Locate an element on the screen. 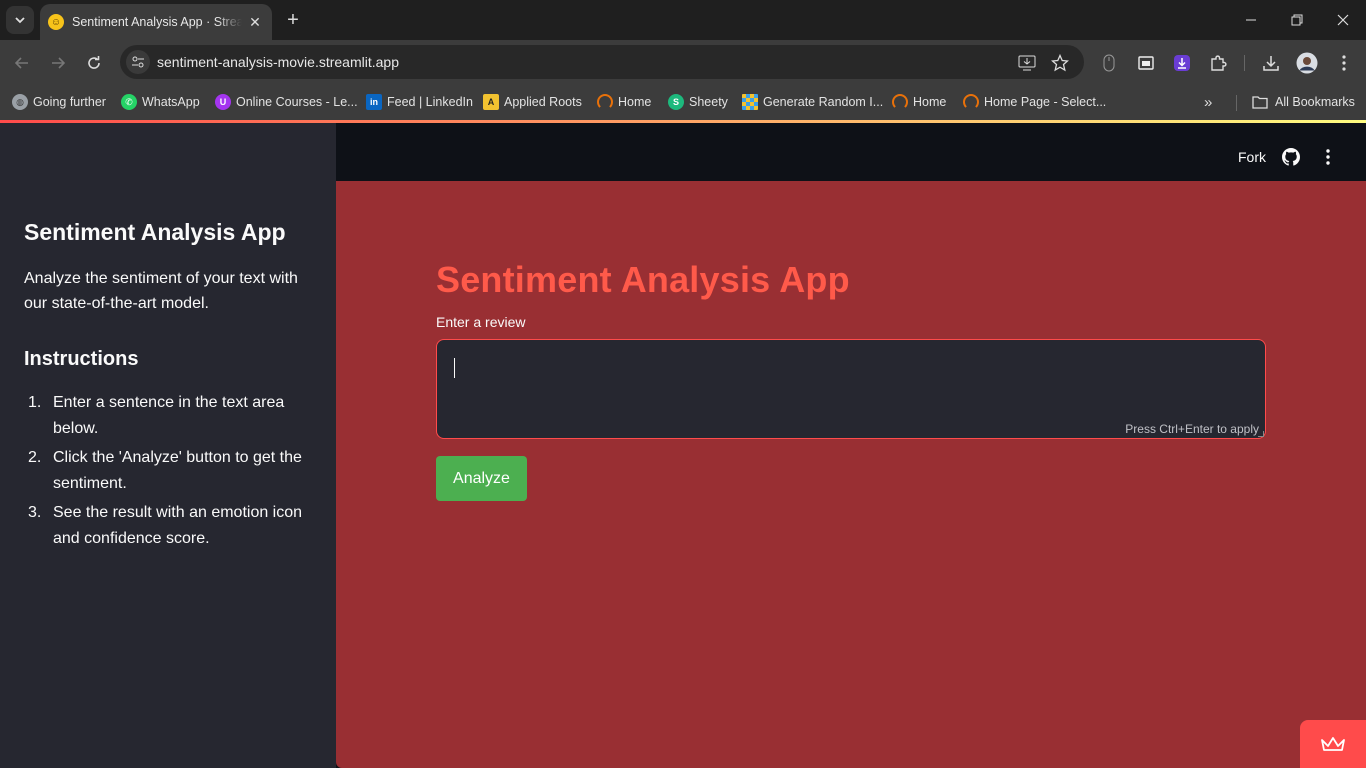 Image resolution: width=1366 pixels, height=768 pixels. all-bookmarks-folder: All Bookmarks is located at coordinates (1303, 102).